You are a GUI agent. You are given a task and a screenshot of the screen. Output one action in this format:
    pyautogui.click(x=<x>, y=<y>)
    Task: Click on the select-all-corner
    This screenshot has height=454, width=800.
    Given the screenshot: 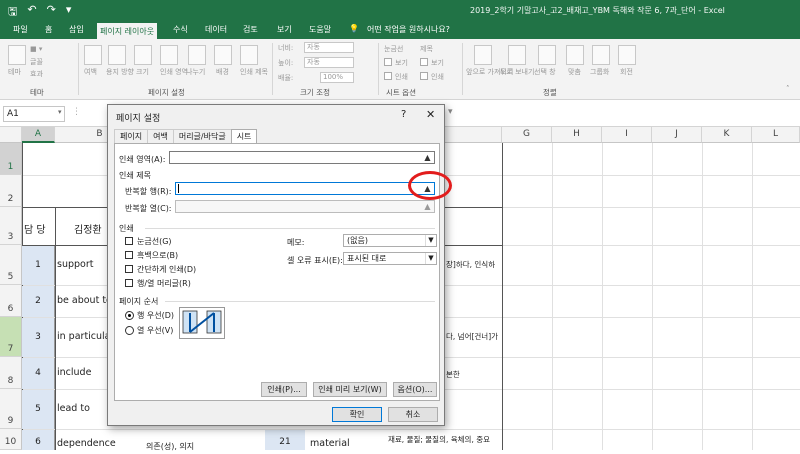 What is the action you would take?
    pyautogui.click(x=11, y=135)
    